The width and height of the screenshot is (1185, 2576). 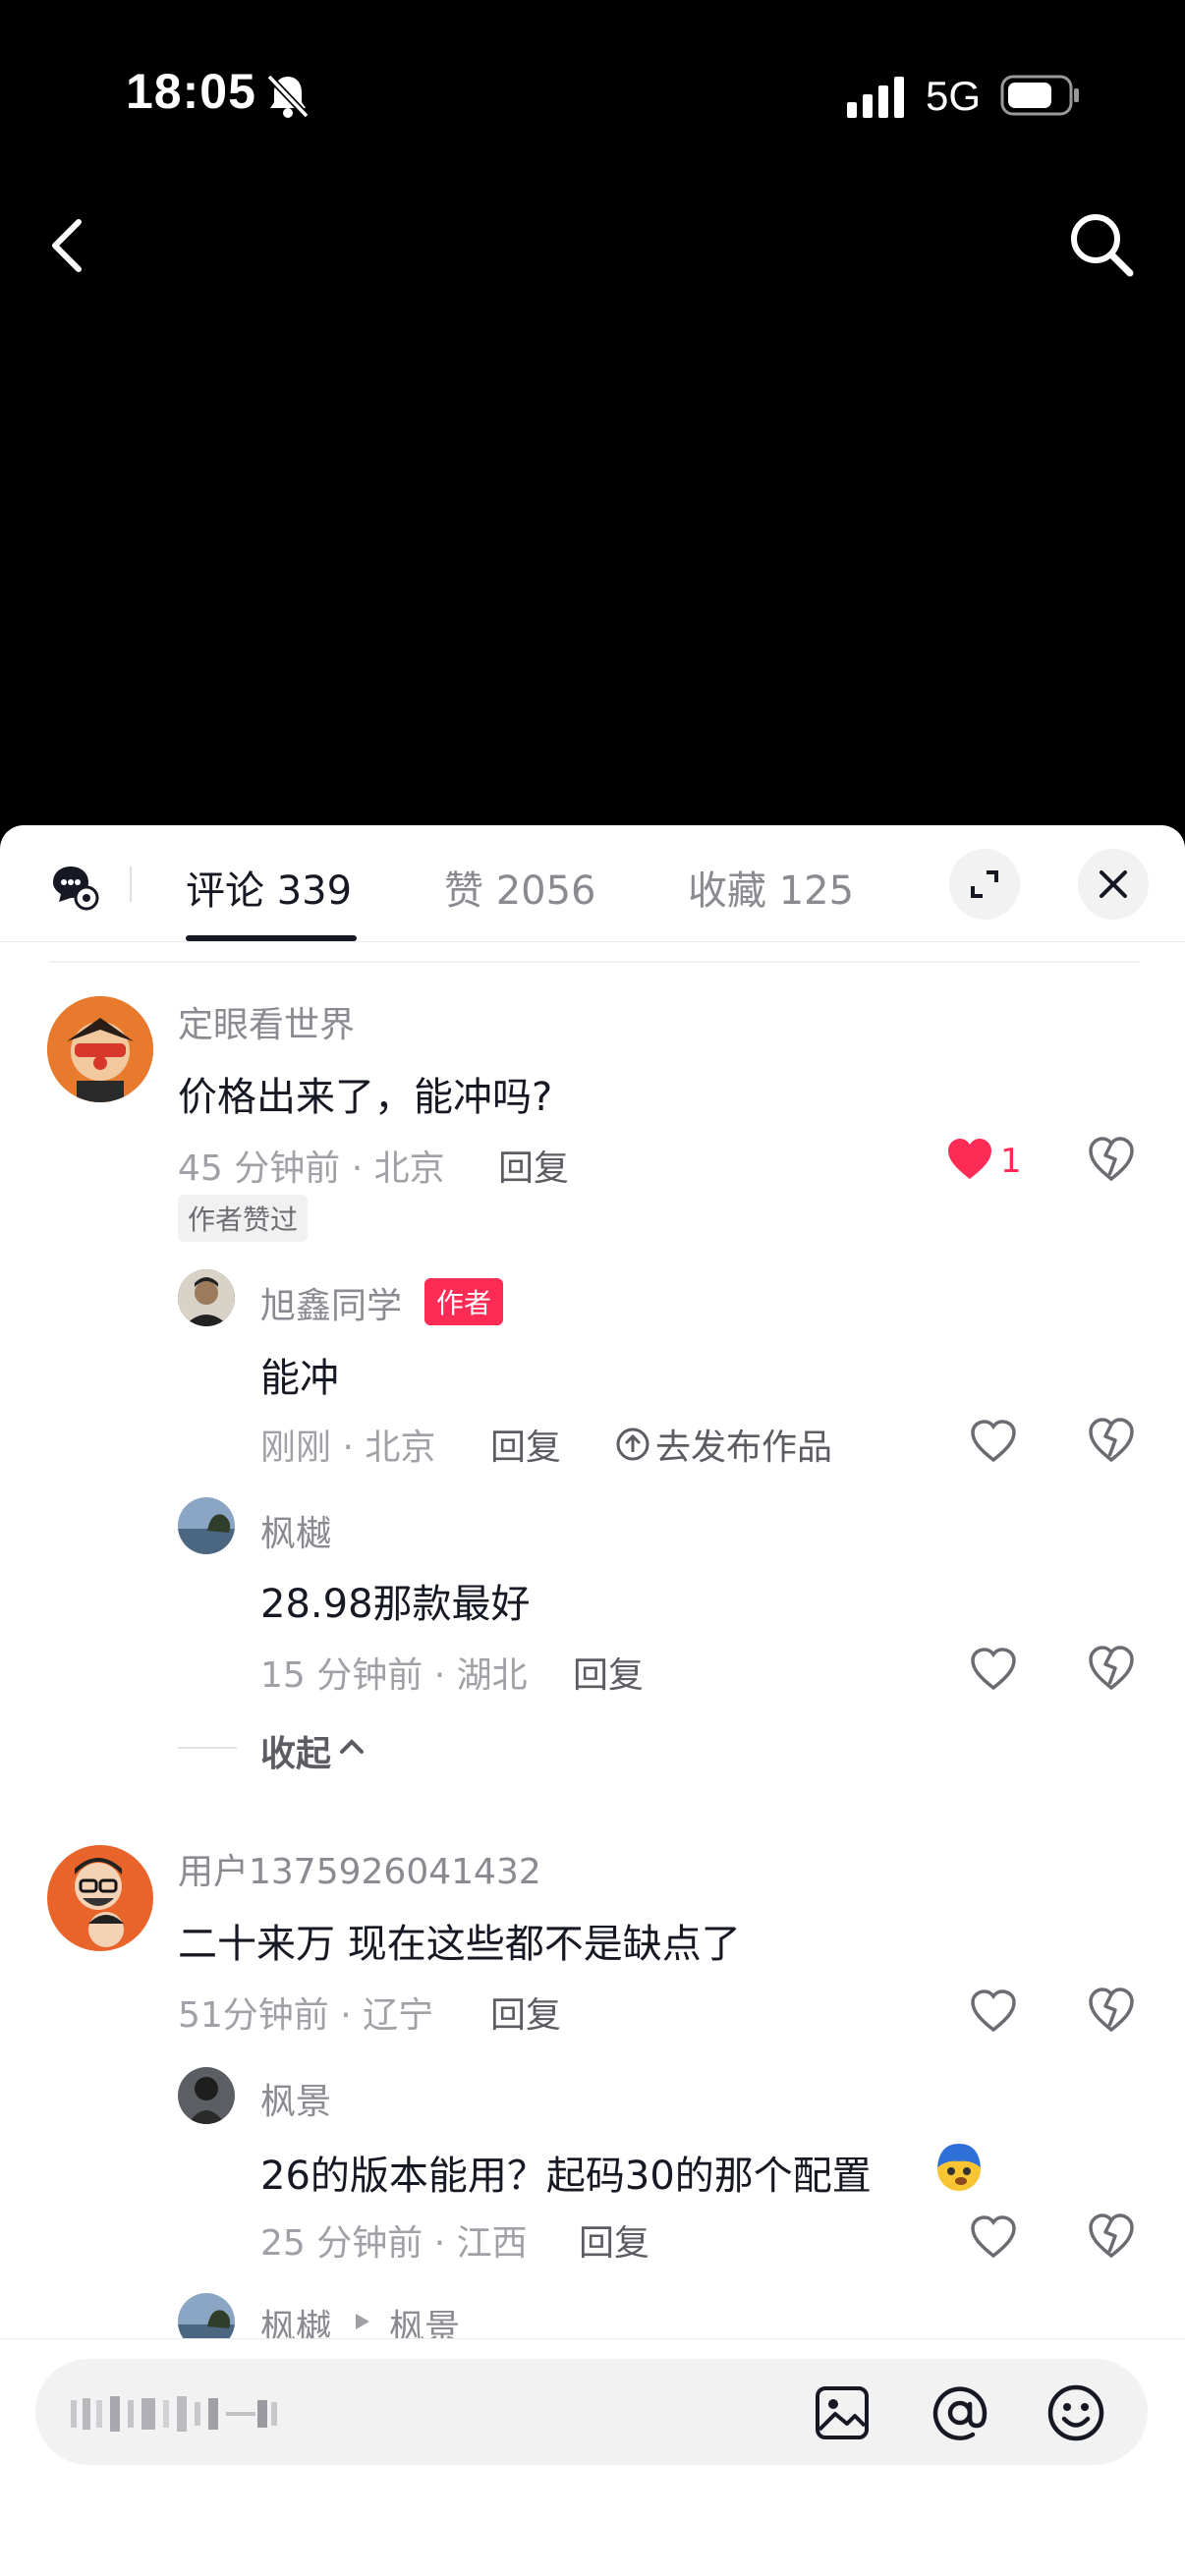 I want to click on avatar-person-icon, so click(x=207, y=1297).